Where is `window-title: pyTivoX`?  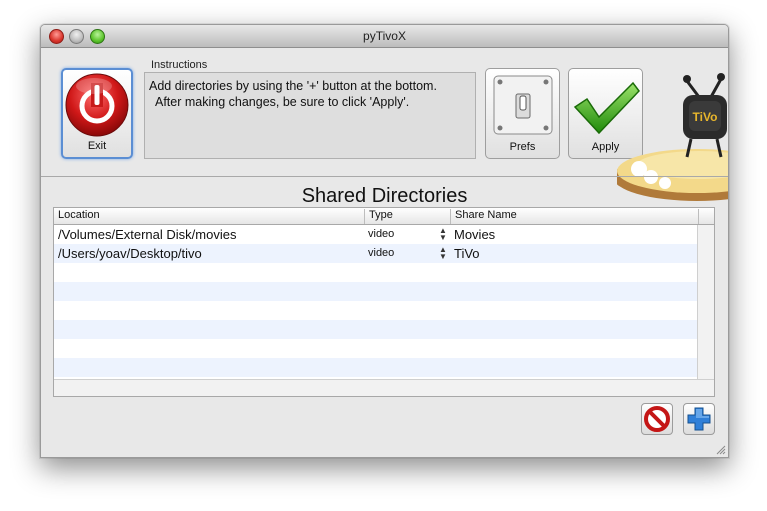
window-title: pyTivoX is located at coordinates (384, 36).